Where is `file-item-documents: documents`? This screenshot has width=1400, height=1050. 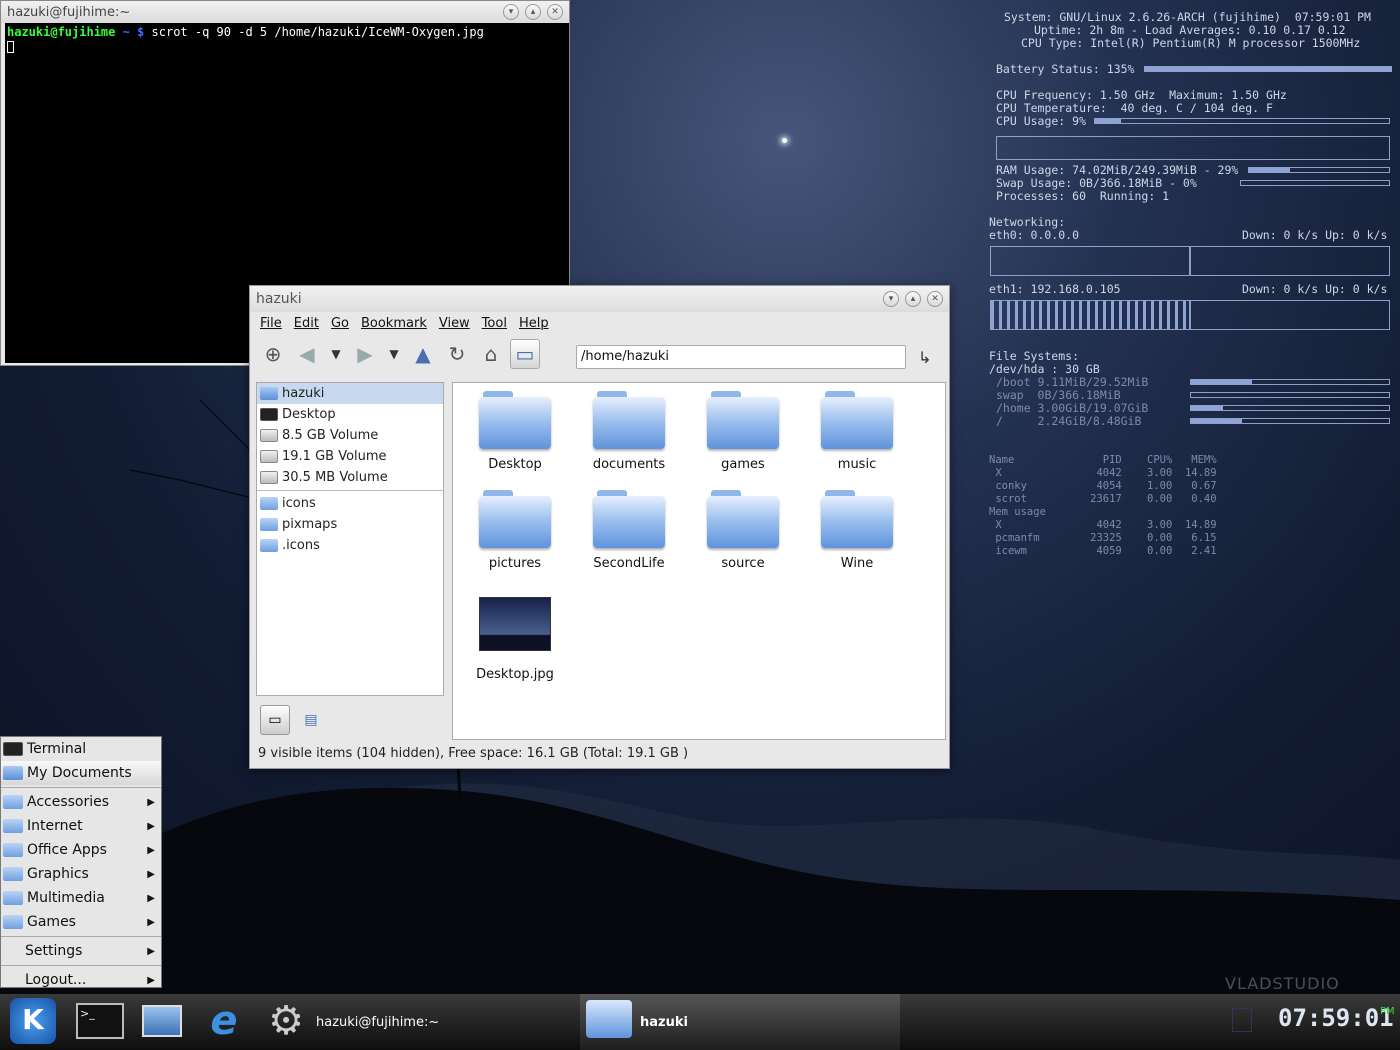
file-item-documents: documents is located at coordinates (629, 431).